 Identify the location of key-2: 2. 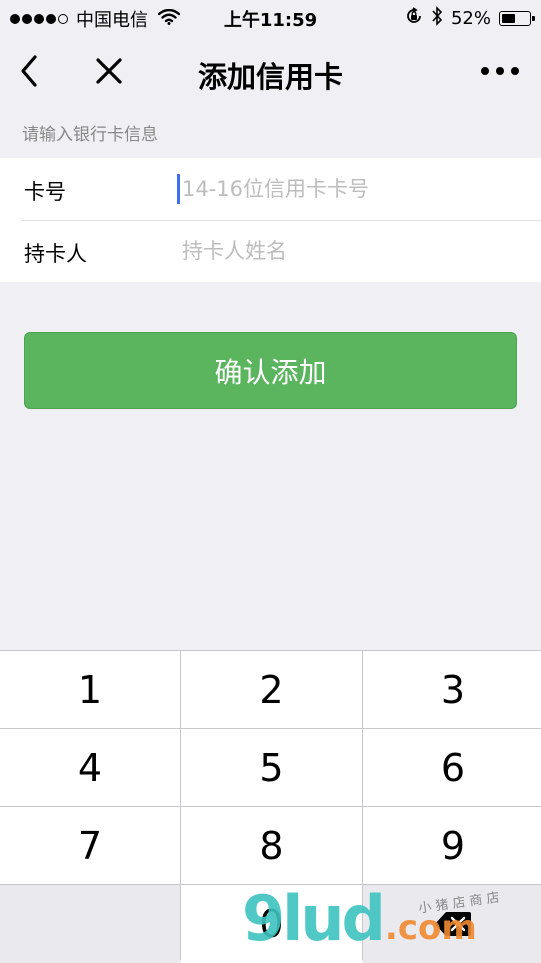
(271, 689).